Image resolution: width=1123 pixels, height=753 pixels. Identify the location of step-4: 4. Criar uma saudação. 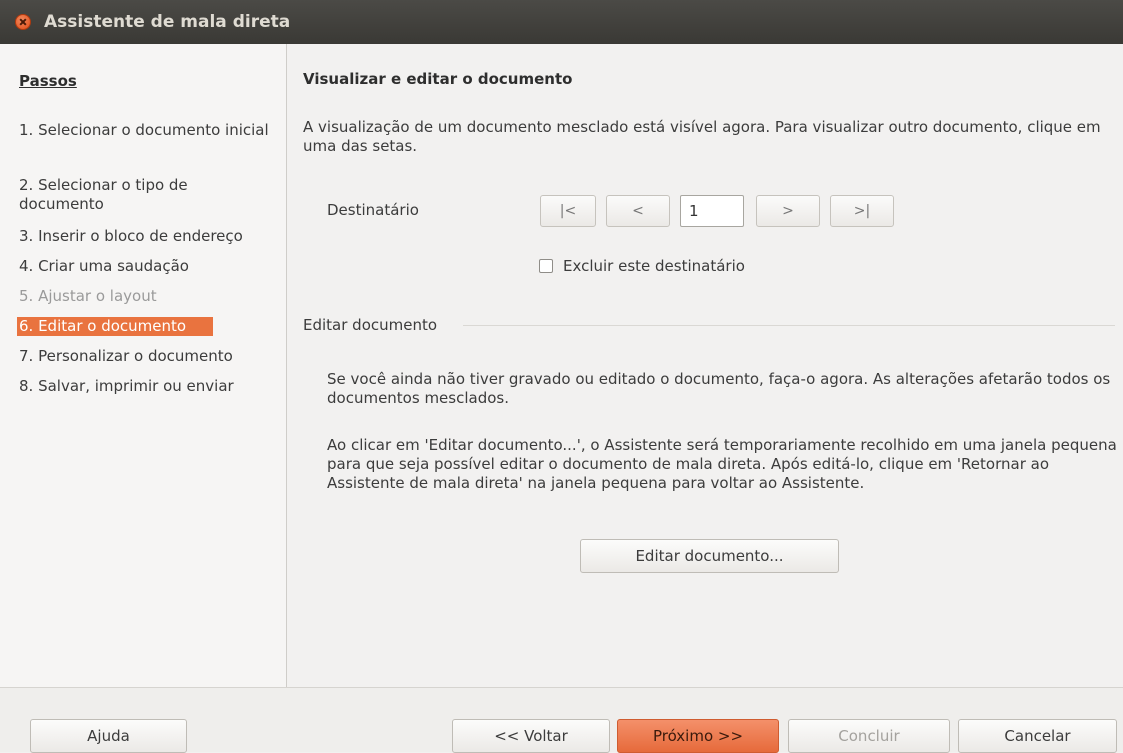
(144, 266).